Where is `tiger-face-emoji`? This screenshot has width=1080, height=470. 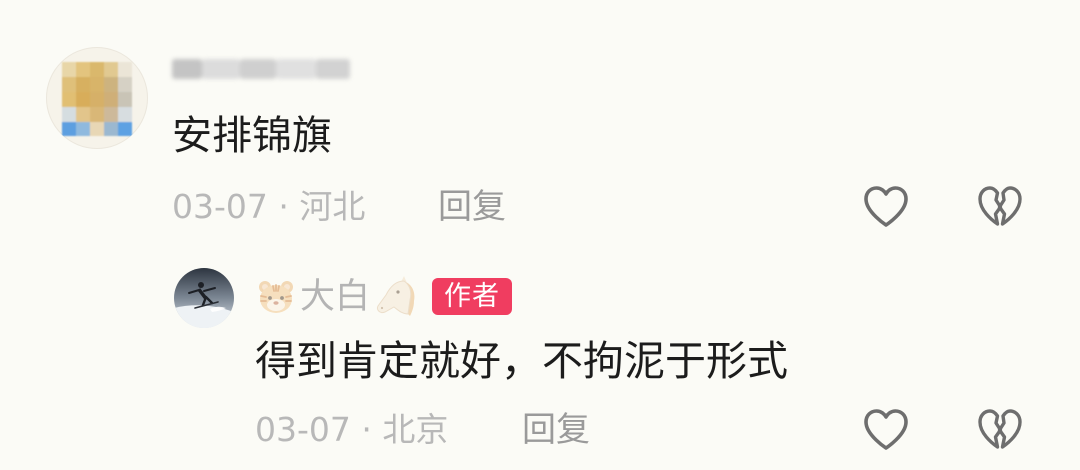 tiger-face-emoji is located at coordinates (276, 297).